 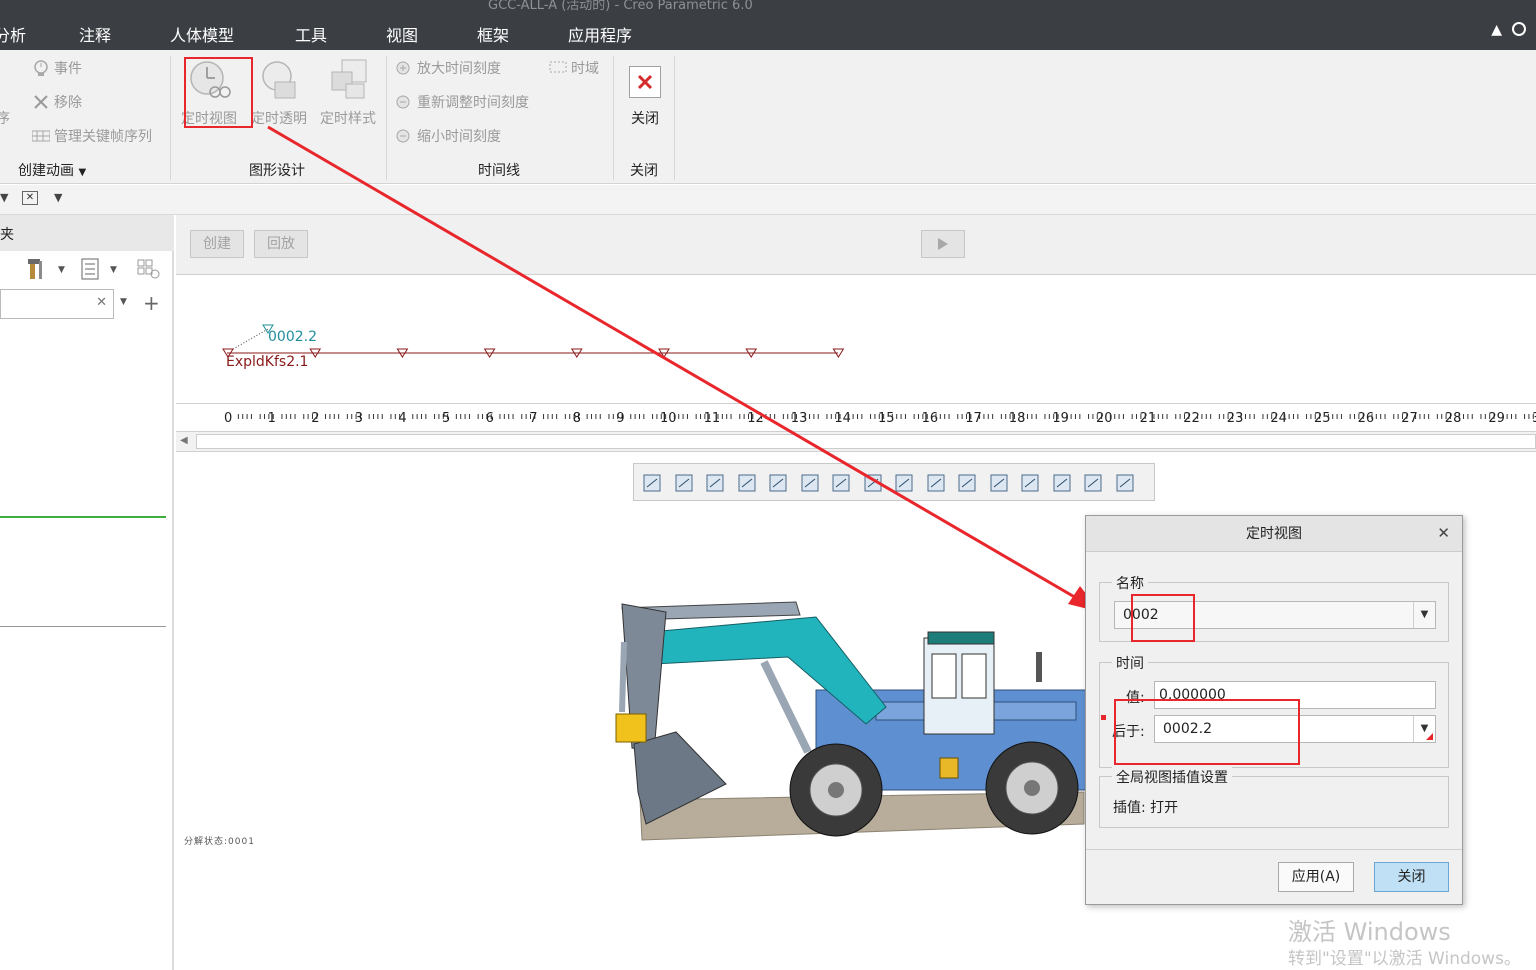 What do you see at coordinates (1411, 877) in the screenshot?
I see `dialog-close-button: 关闭` at bounding box center [1411, 877].